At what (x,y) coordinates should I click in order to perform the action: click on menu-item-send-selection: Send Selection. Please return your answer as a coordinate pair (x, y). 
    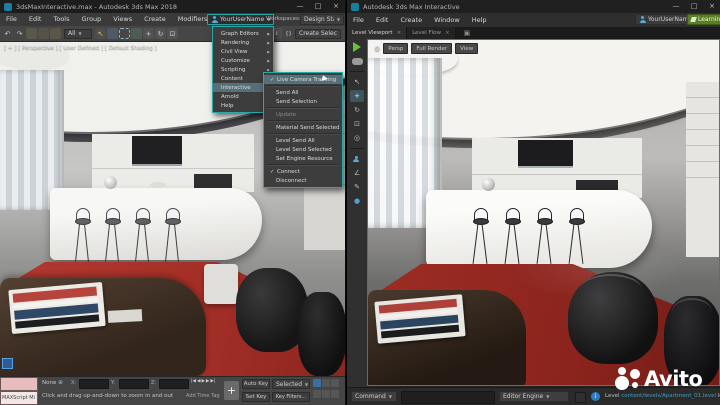
    Looking at the image, I should click on (303, 101).